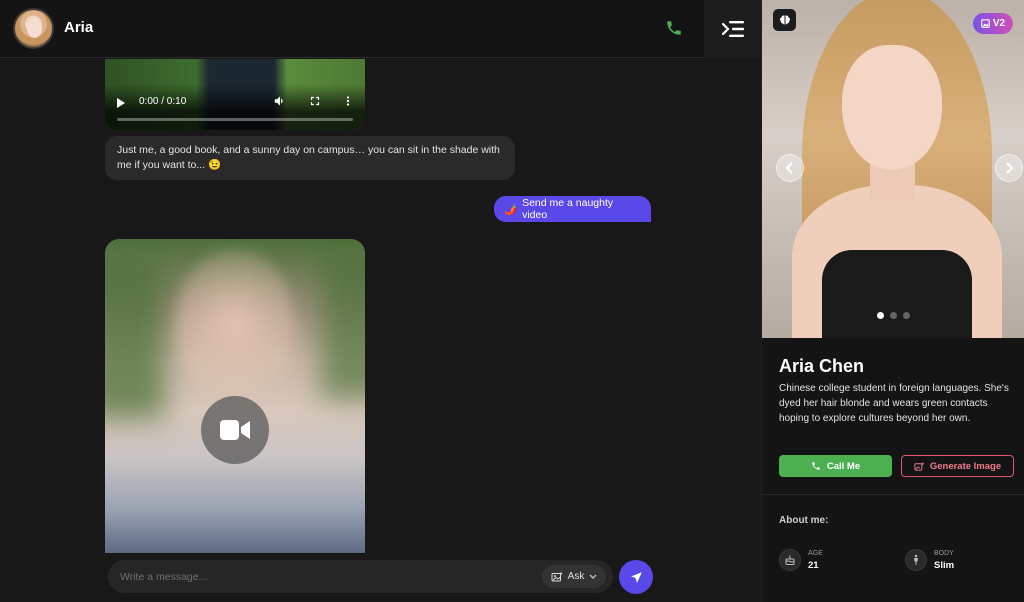 This screenshot has height=602, width=1024. What do you see at coordinates (804, 520) in the screenshot?
I see `about-title: About me:` at bounding box center [804, 520].